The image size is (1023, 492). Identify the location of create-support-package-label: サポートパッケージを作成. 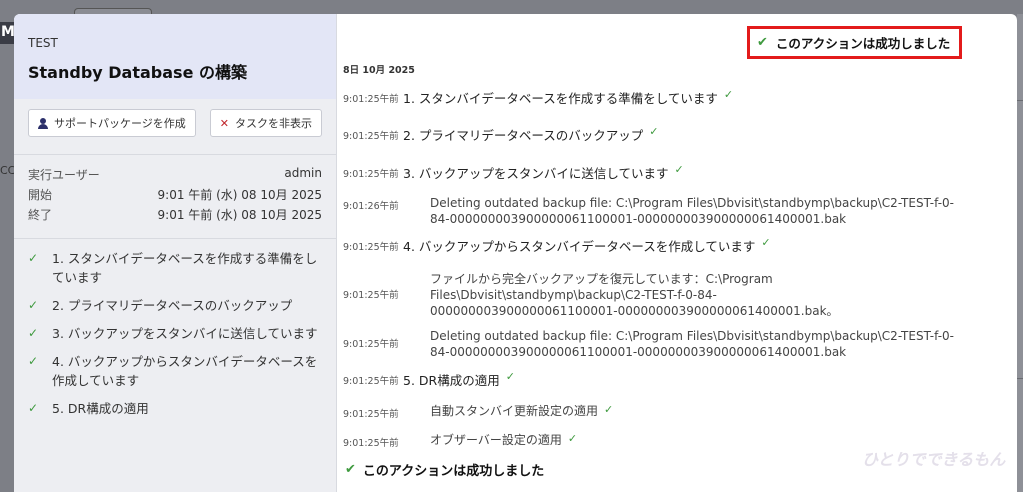
(120, 123).